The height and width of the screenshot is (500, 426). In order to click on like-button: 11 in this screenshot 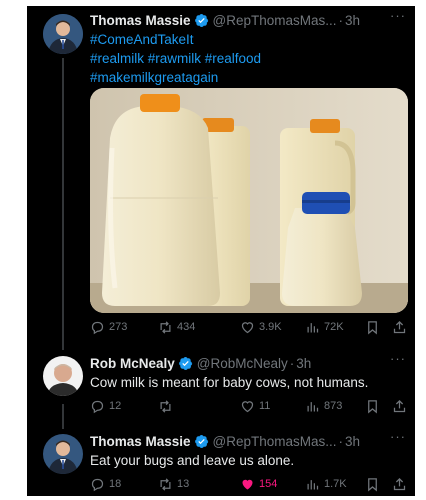, I will do `click(255, 406)`.